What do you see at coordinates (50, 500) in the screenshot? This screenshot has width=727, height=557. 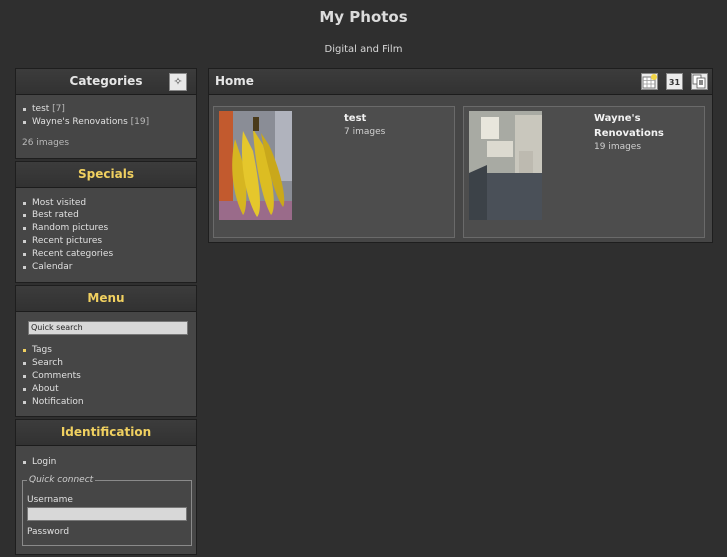 I see `username-label: Username` at bounding box center [50, 500].